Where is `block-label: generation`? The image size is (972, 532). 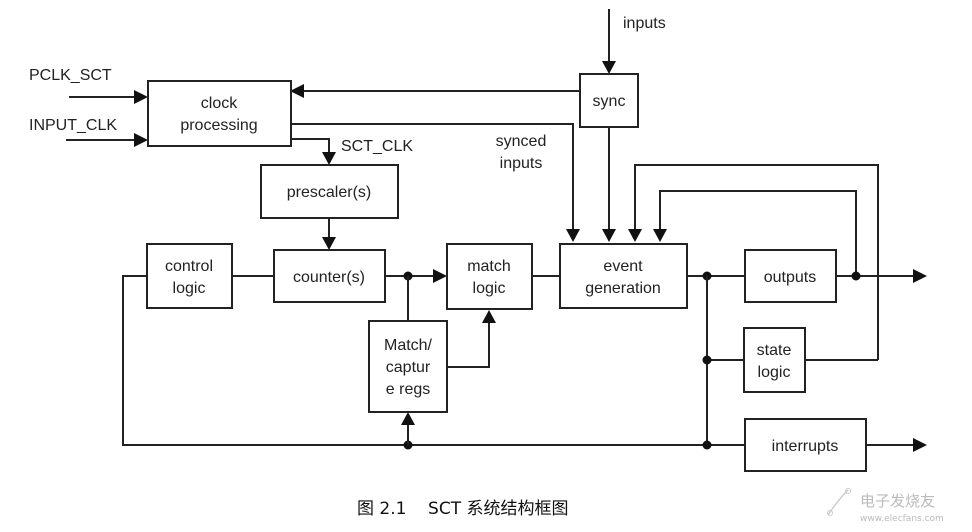
block-label: generation is located at coordinates (623, 288).